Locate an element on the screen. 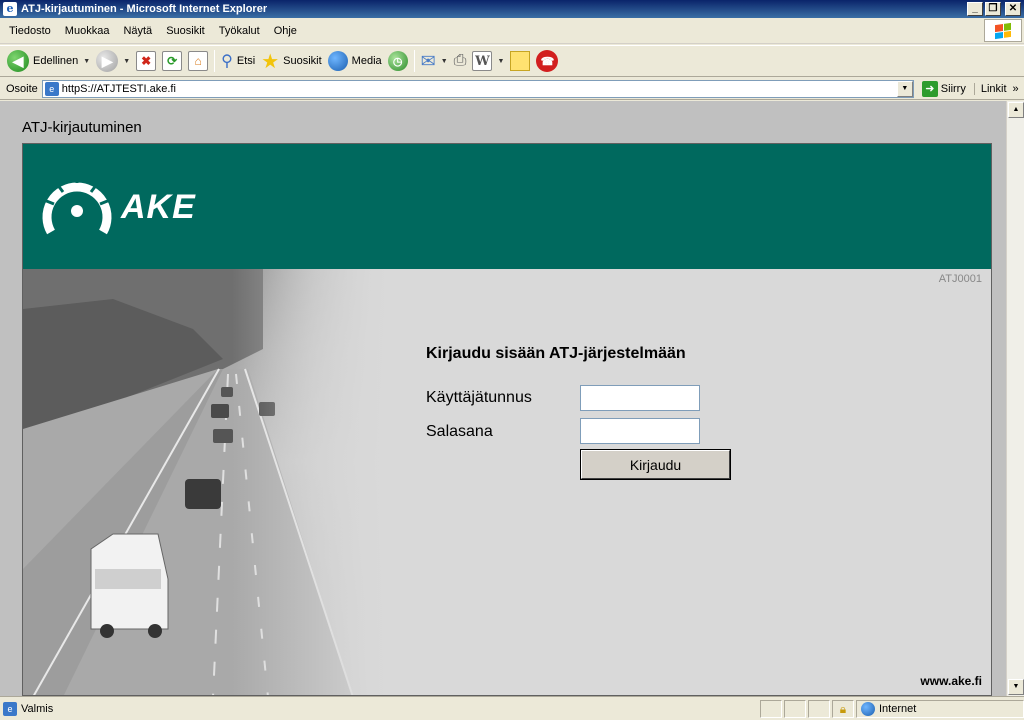 The height and width of the screenshot is (720, 1024). restore-button: ❐ is located at coordinates (993, 9).